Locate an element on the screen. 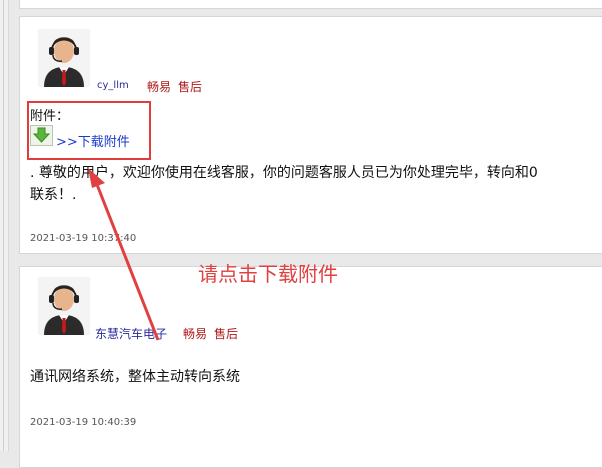  left-frame-edge is located at coordinates (4, 225).